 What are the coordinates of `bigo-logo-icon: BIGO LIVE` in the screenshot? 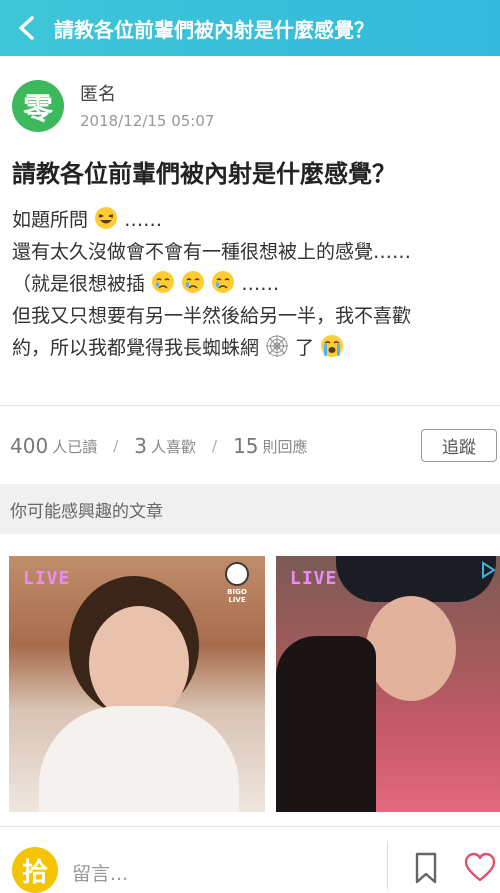 It's located at (237, 583).